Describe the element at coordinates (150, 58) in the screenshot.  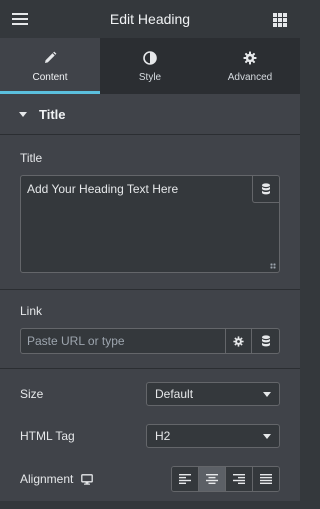
I see `half-circle-icon` at that location.